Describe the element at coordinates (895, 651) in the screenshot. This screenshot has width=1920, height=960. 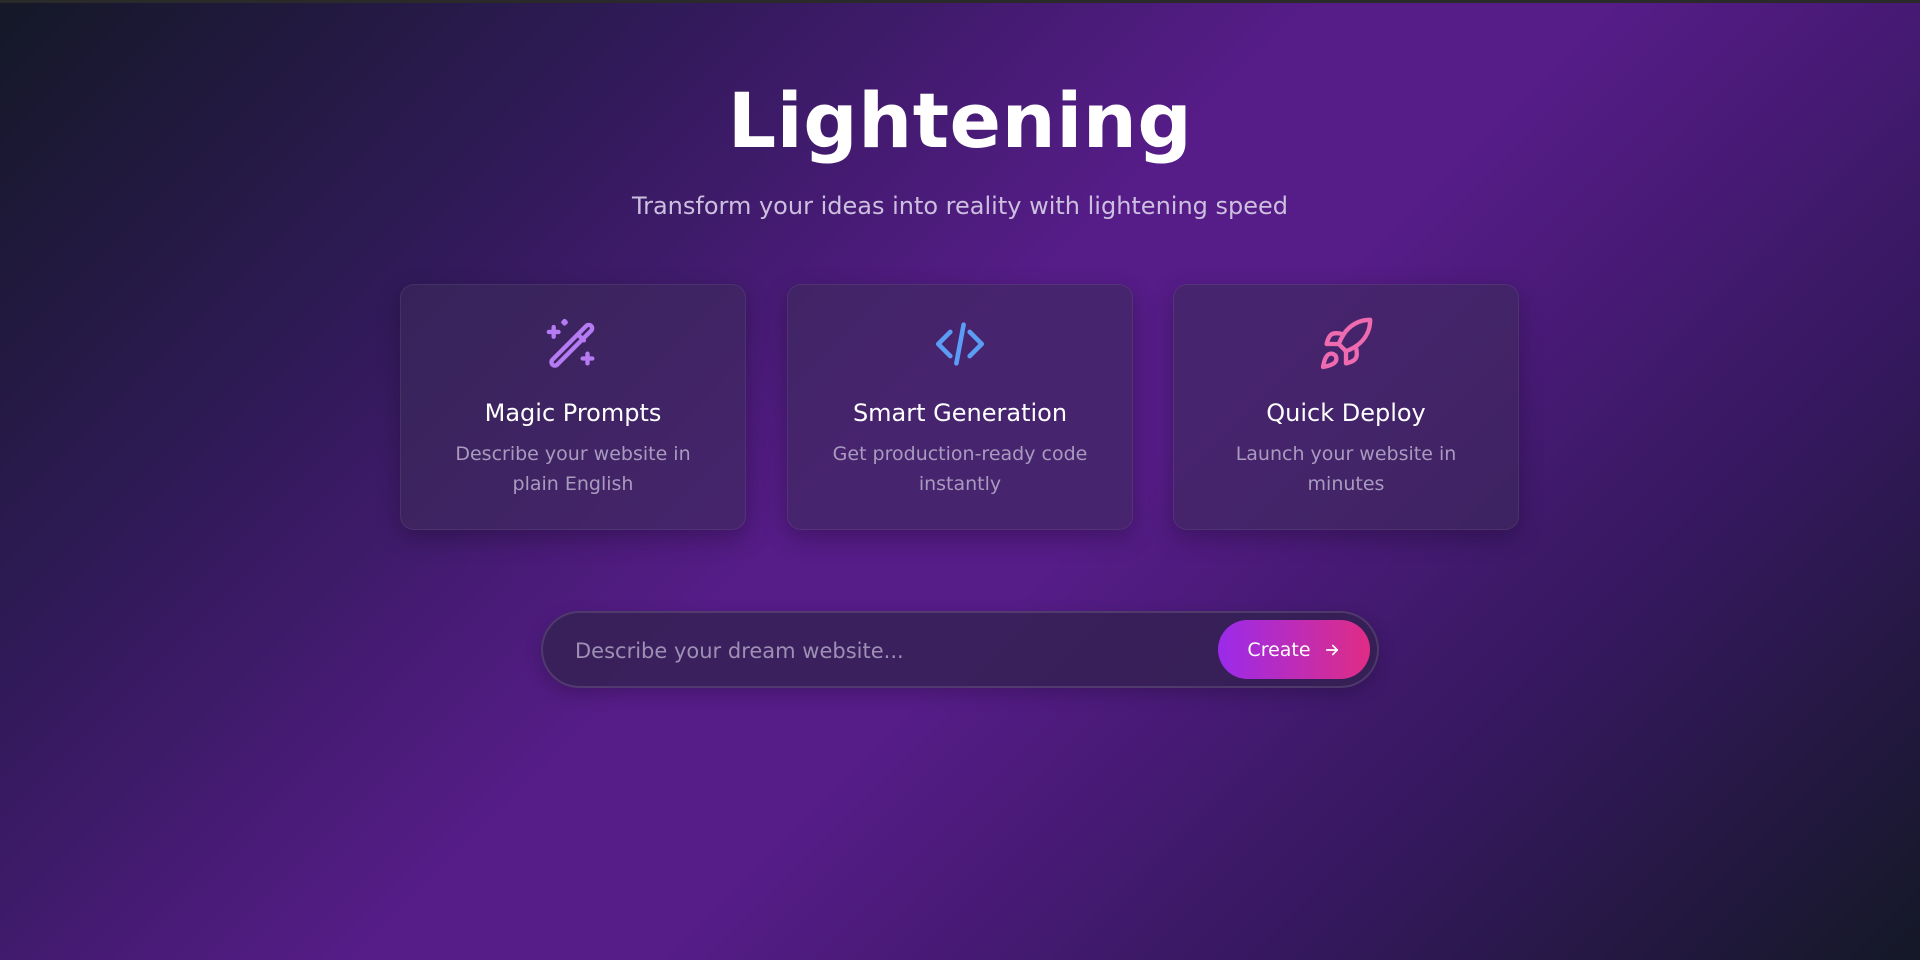
I see `website-description-input` at that location.